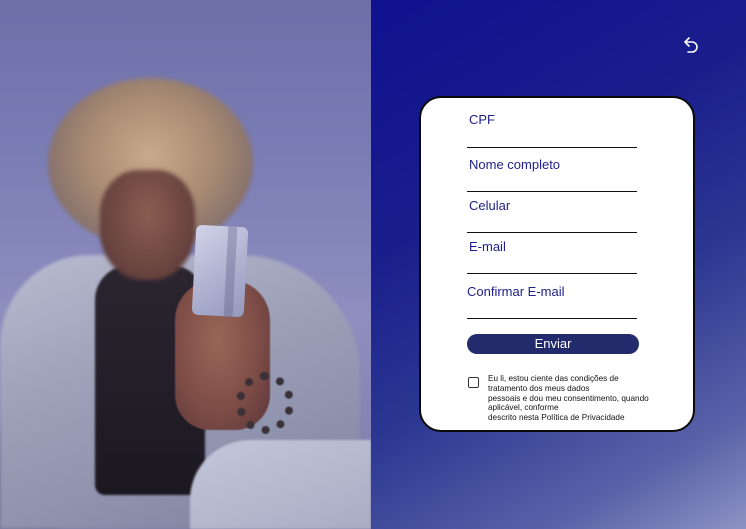  Describe the element at coordinates (552, 273) in the screenshot. I see `email-underline` at that location.